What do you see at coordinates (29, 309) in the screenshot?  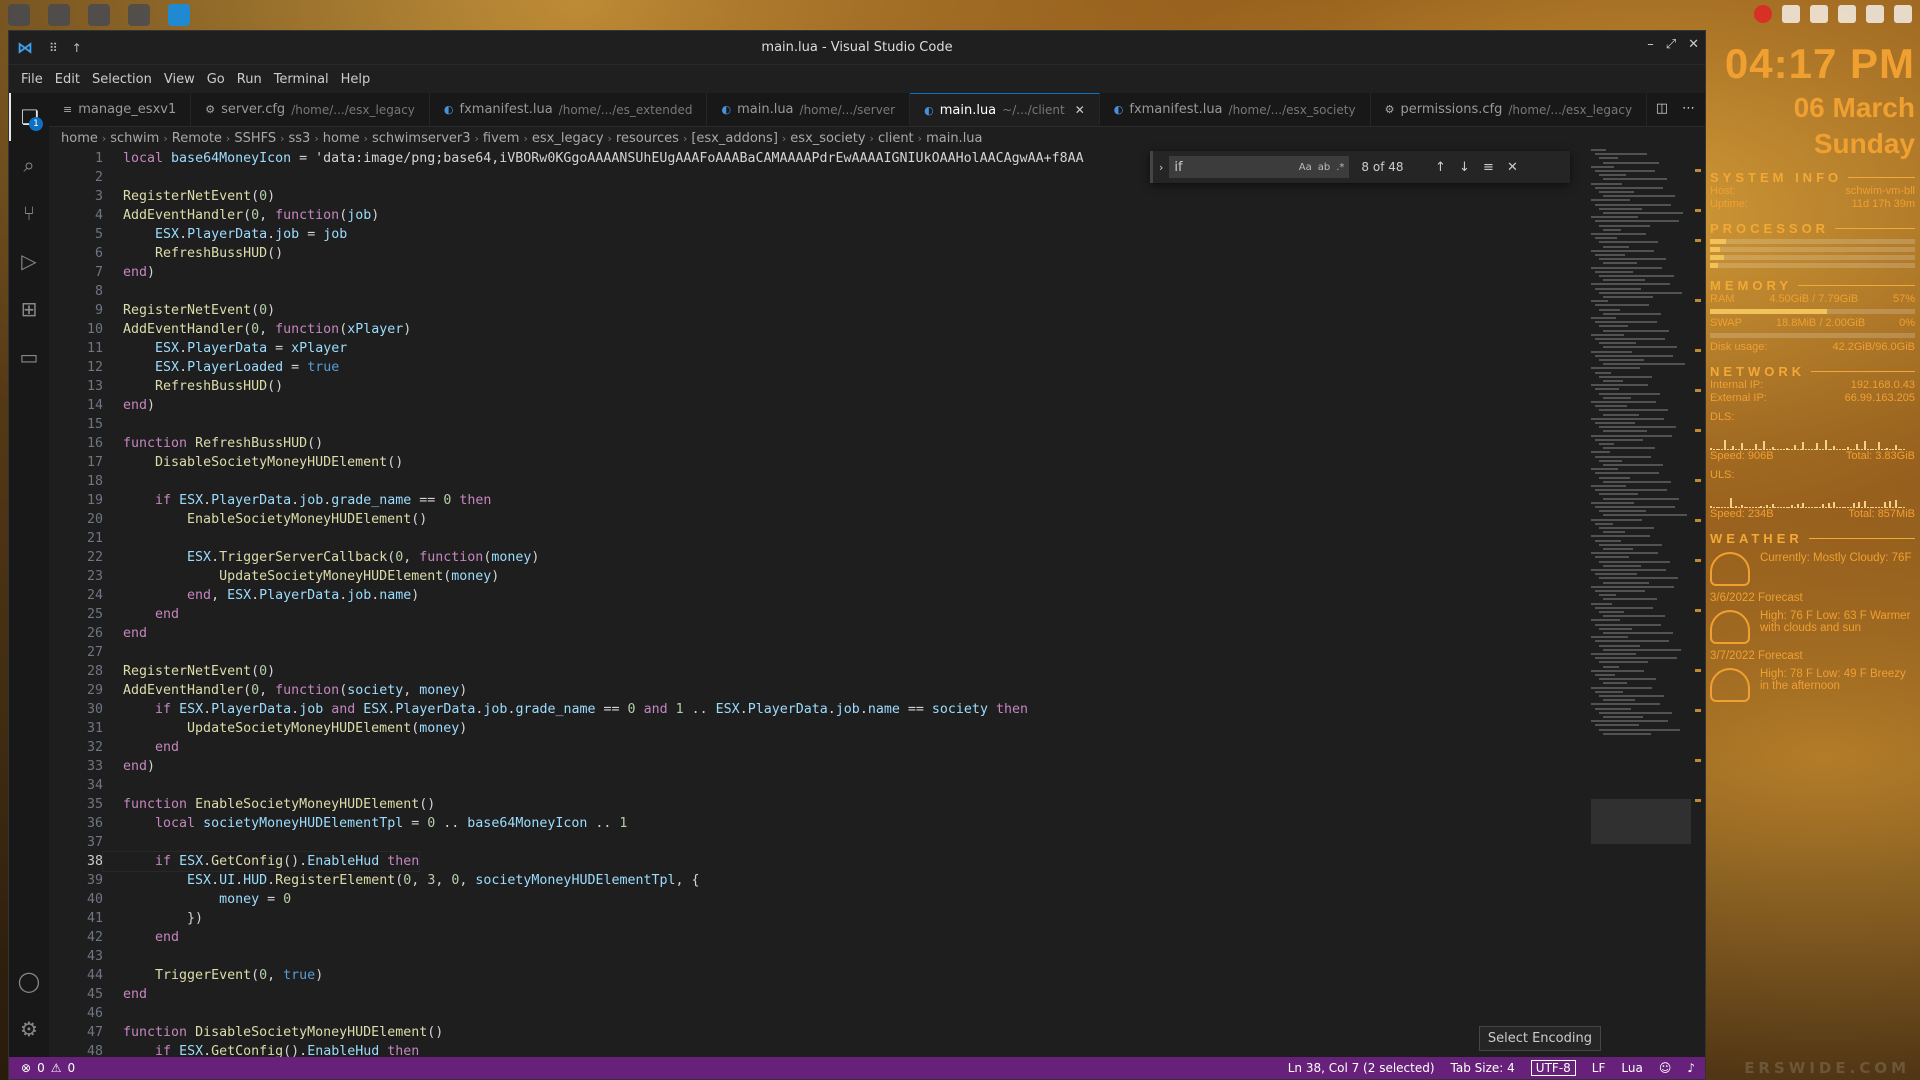 I see `extensions-icon: ⊞` at bounding box center [29, 309].